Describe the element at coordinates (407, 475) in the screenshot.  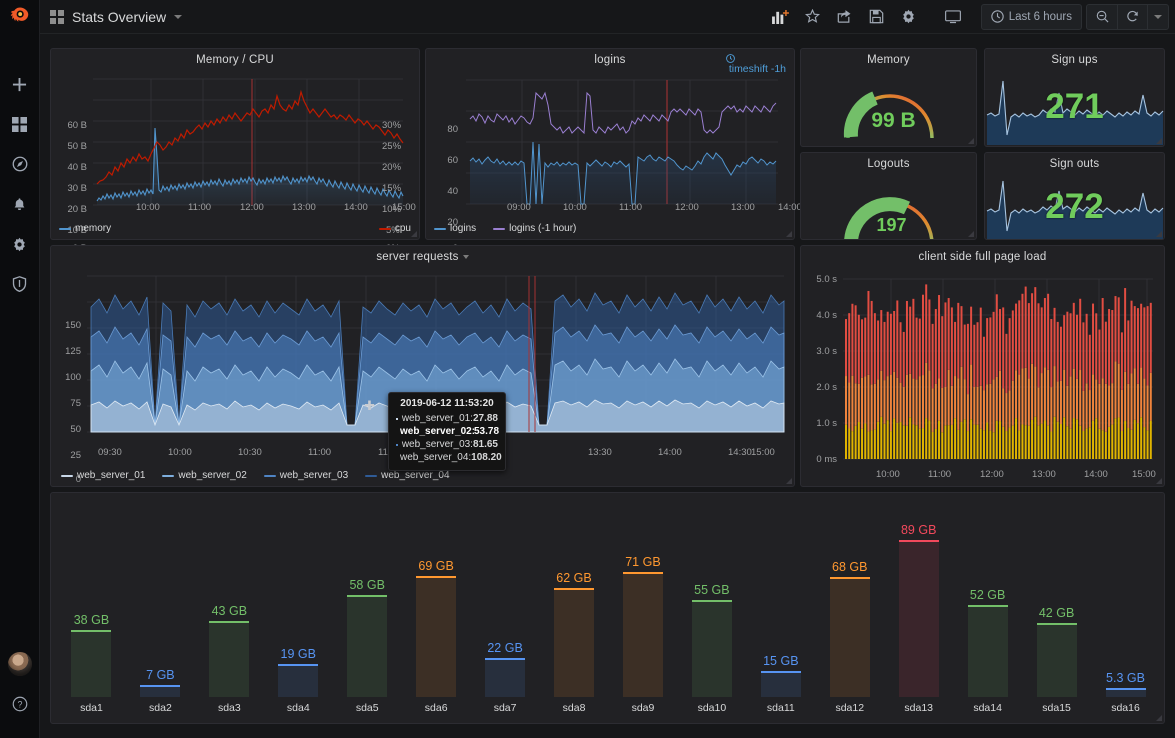
I see `legend-item: web_server_04` at that location.